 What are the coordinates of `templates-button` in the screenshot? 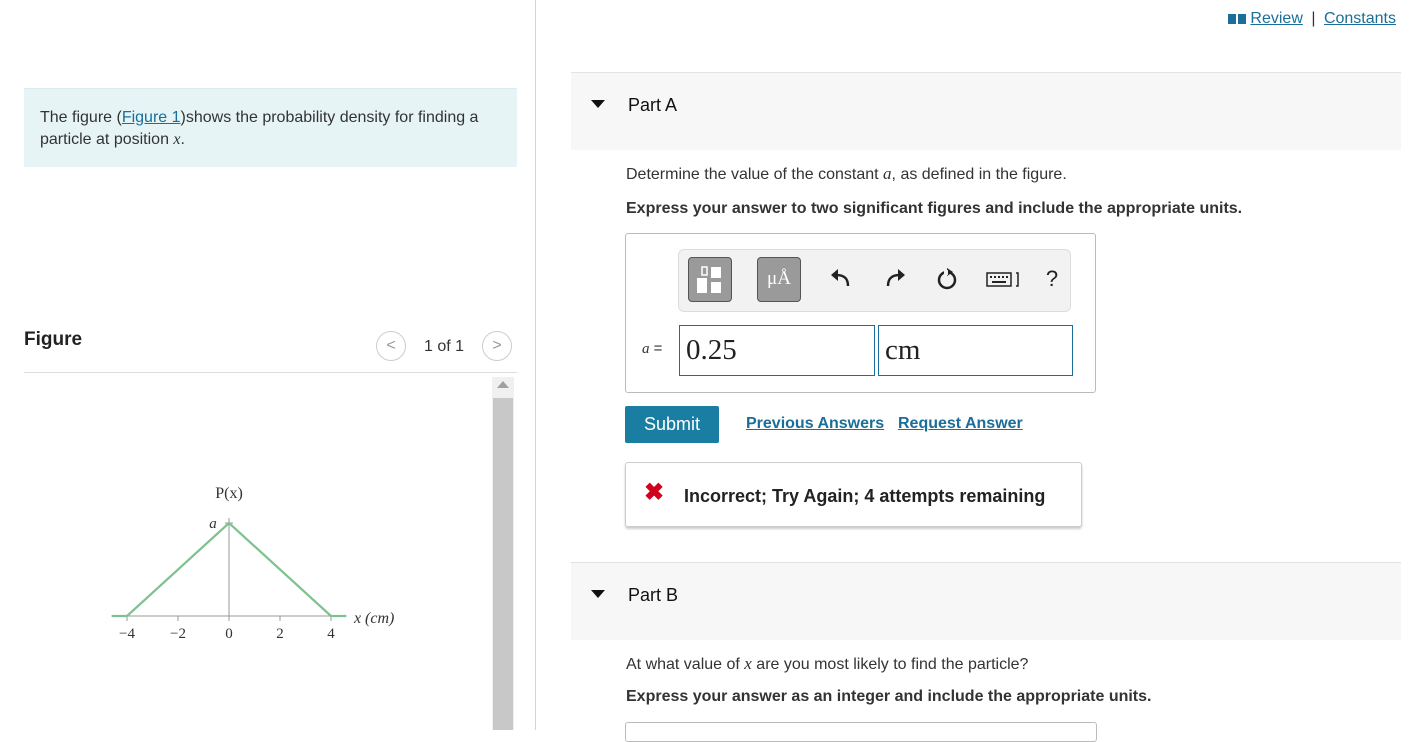 It's located at (710, 279).